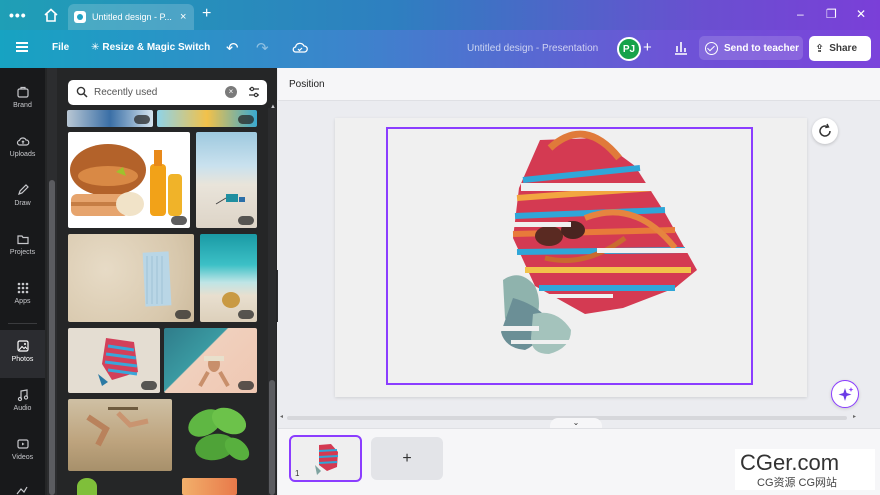 The height and width of the screenshot is (495, 880). Describe the element at coordinates (22, 359) in the screenshot. I see `rail-label-photos: Photos` at that location.